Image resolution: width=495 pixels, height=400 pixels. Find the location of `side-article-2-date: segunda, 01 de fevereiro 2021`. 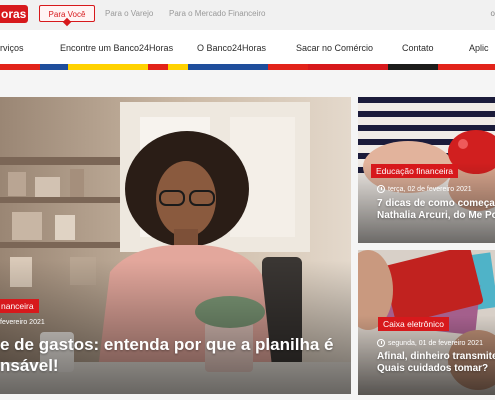

side-article-2-date: segunda, 01 de fevereiro 2021 is located at coordinates (430, 343).